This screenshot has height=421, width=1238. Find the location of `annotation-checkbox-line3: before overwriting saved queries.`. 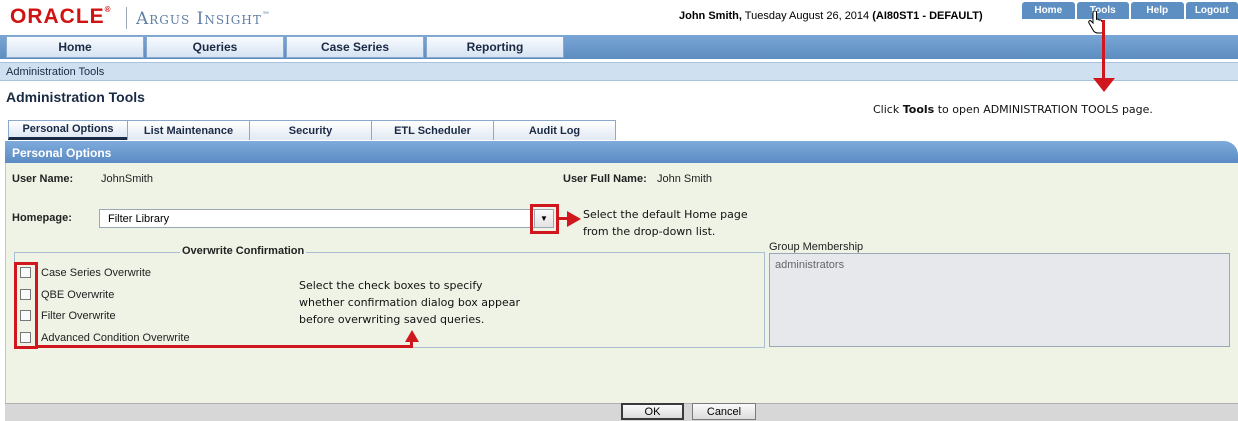

annotation-checkbox-line3: before overwriting saved queries. is located at coordinates (392, 319).